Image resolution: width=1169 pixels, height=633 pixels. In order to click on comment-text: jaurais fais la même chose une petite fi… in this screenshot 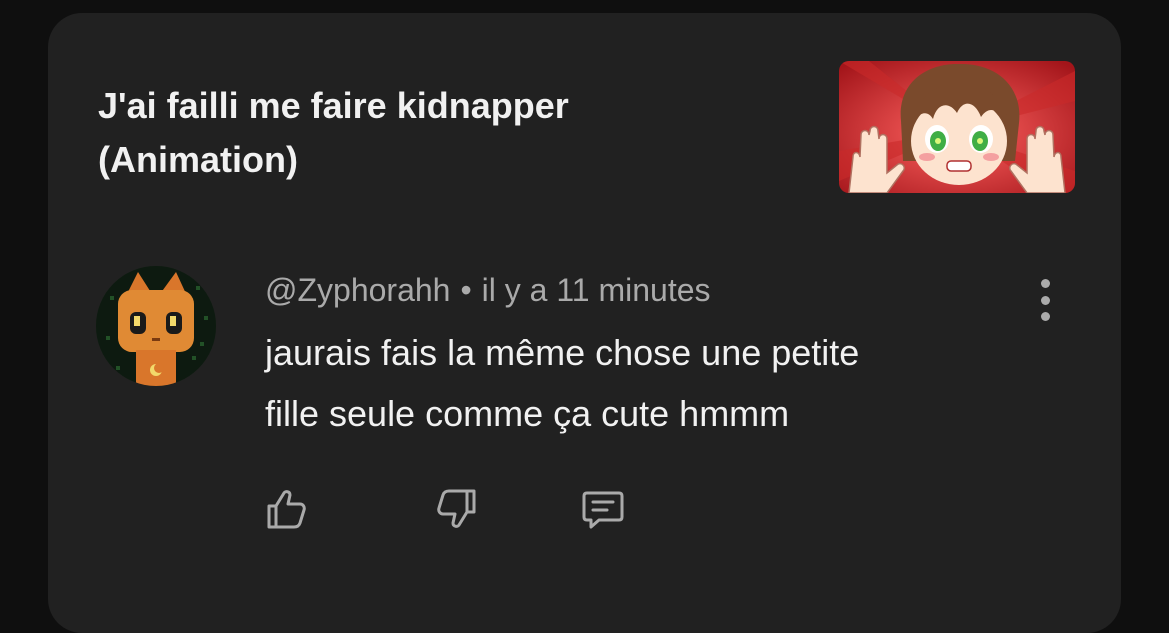, I will do `click(562, 383)`.